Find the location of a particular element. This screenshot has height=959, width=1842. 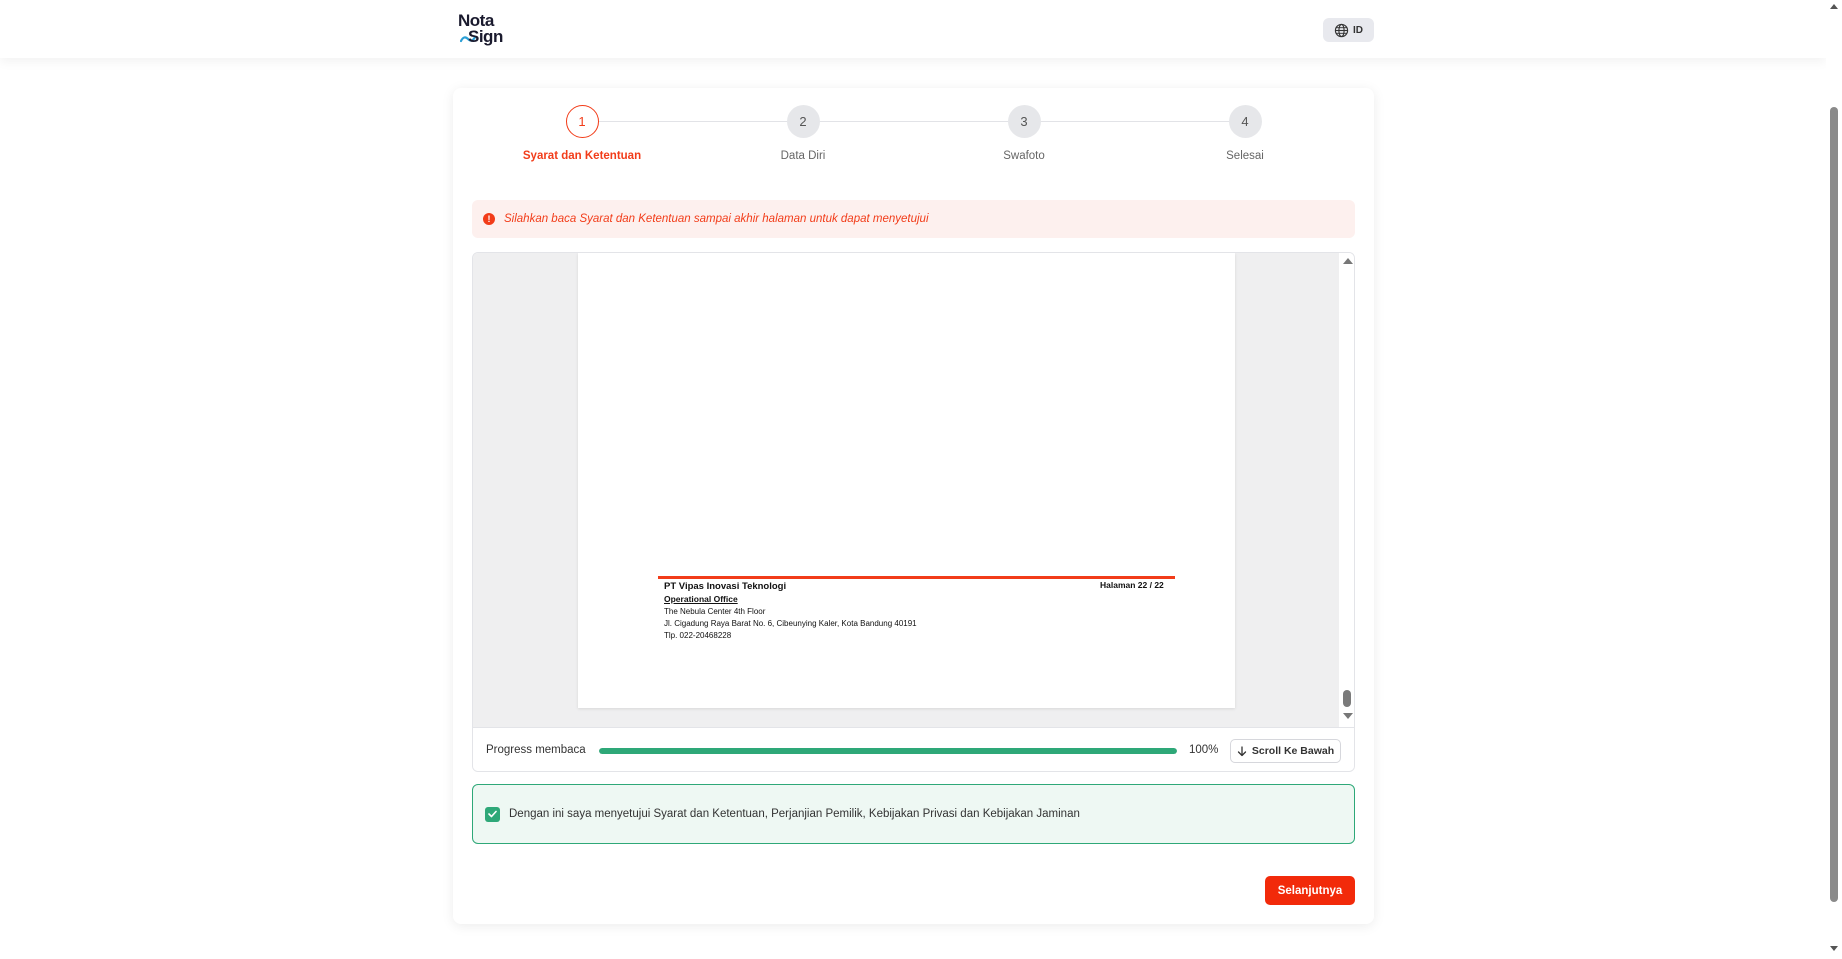

notasign-logo: Nota Sign is located at coordinates (488, 29).